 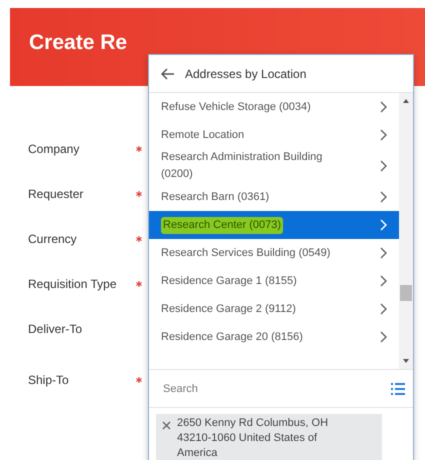 What do you see at coordinates (56, 193) in the screenshot?
I see `field-label: Requester` at bounding box center [56, 193].